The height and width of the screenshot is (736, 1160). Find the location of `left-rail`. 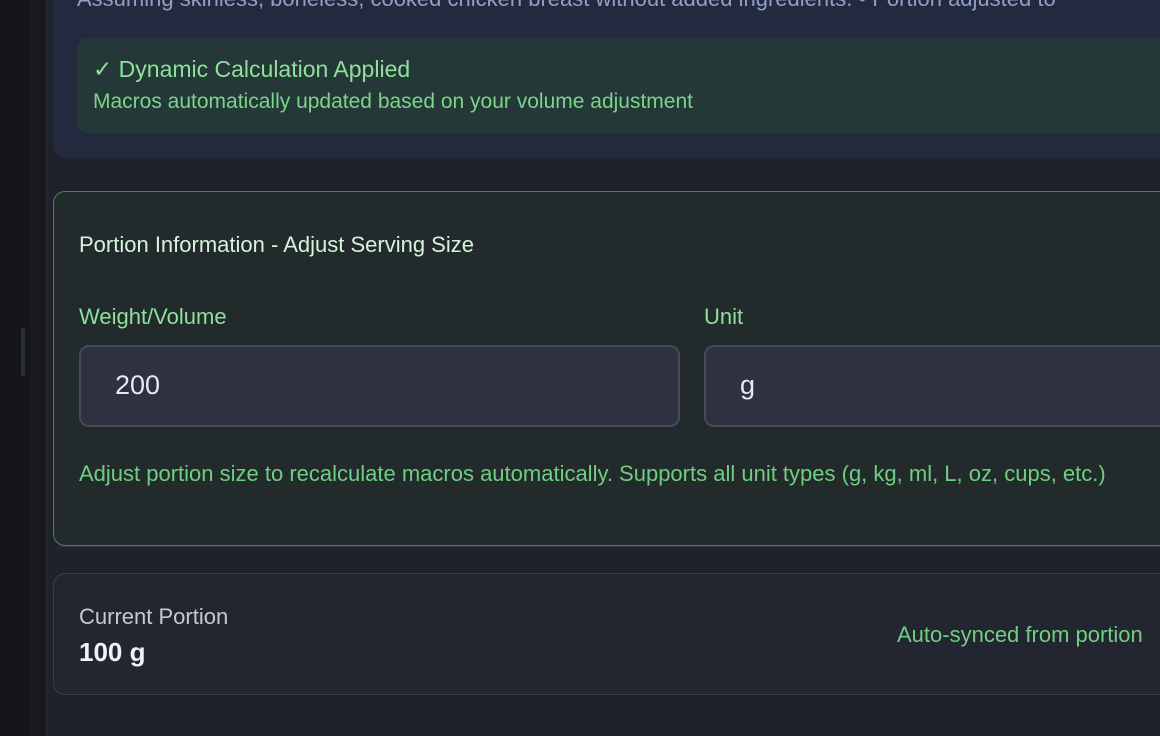

left-rail is located at coordinates (15, 368).